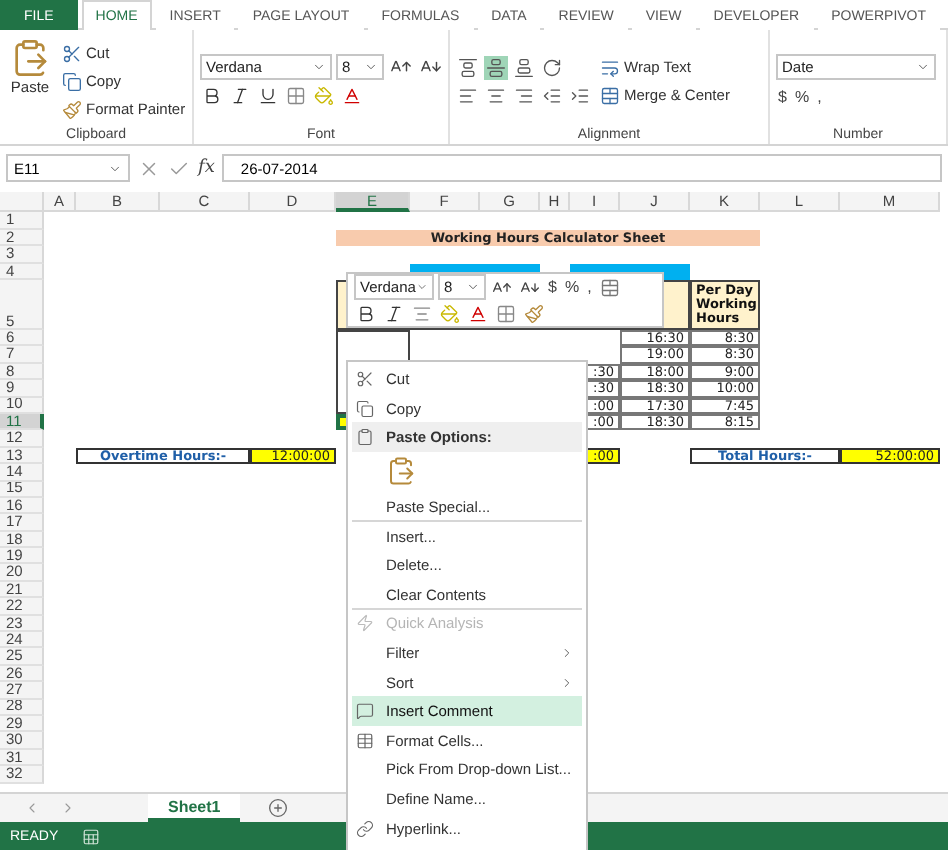  What do you see at coordinates (552, 95) in the screenshot?
I see `outdent-icon` at bounding box center [552, 95].